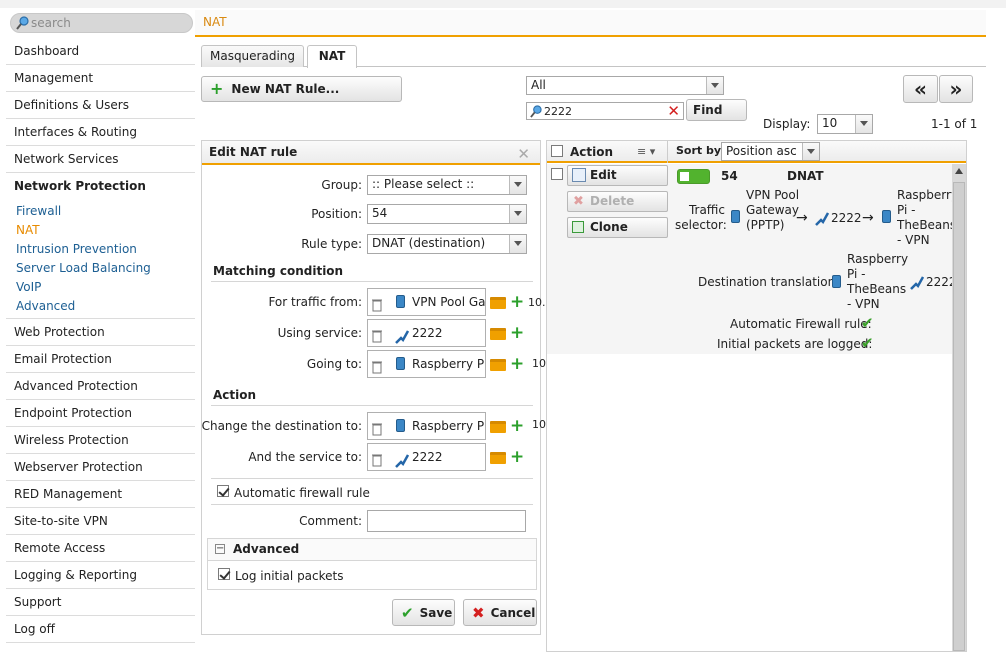 The image size is (1006, 652). Describe the element at coordinates (100, 413) in the screenshot. I see `nav-endpoint-protection: Endpoint Protection` at that location.